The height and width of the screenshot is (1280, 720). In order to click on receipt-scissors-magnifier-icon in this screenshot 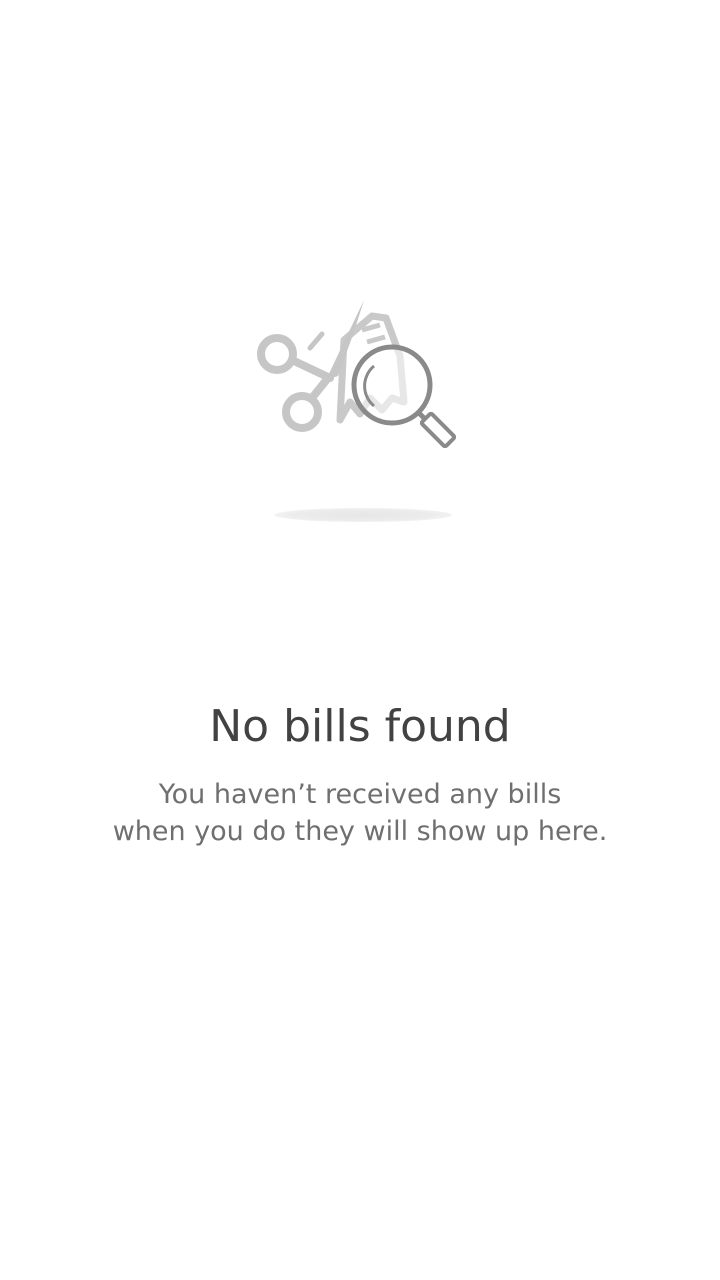, I will do `click(357, 374)`.